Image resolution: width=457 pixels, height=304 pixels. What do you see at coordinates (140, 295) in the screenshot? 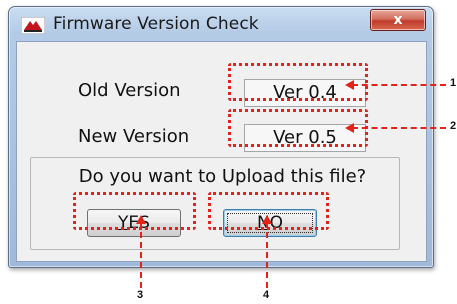
I see `annotation-callout-3: 3` at bounding box center [140, 295].